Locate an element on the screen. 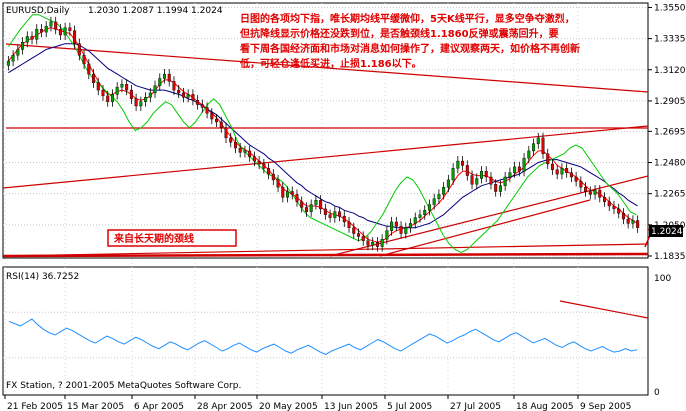 The width and height of the screenshot is (686, 411). annotation-line: 日图的各项均下指，唯长期均线平缓微仰，5天K线平行，显多空争夺激烈， is located at coordinates (407, 18).